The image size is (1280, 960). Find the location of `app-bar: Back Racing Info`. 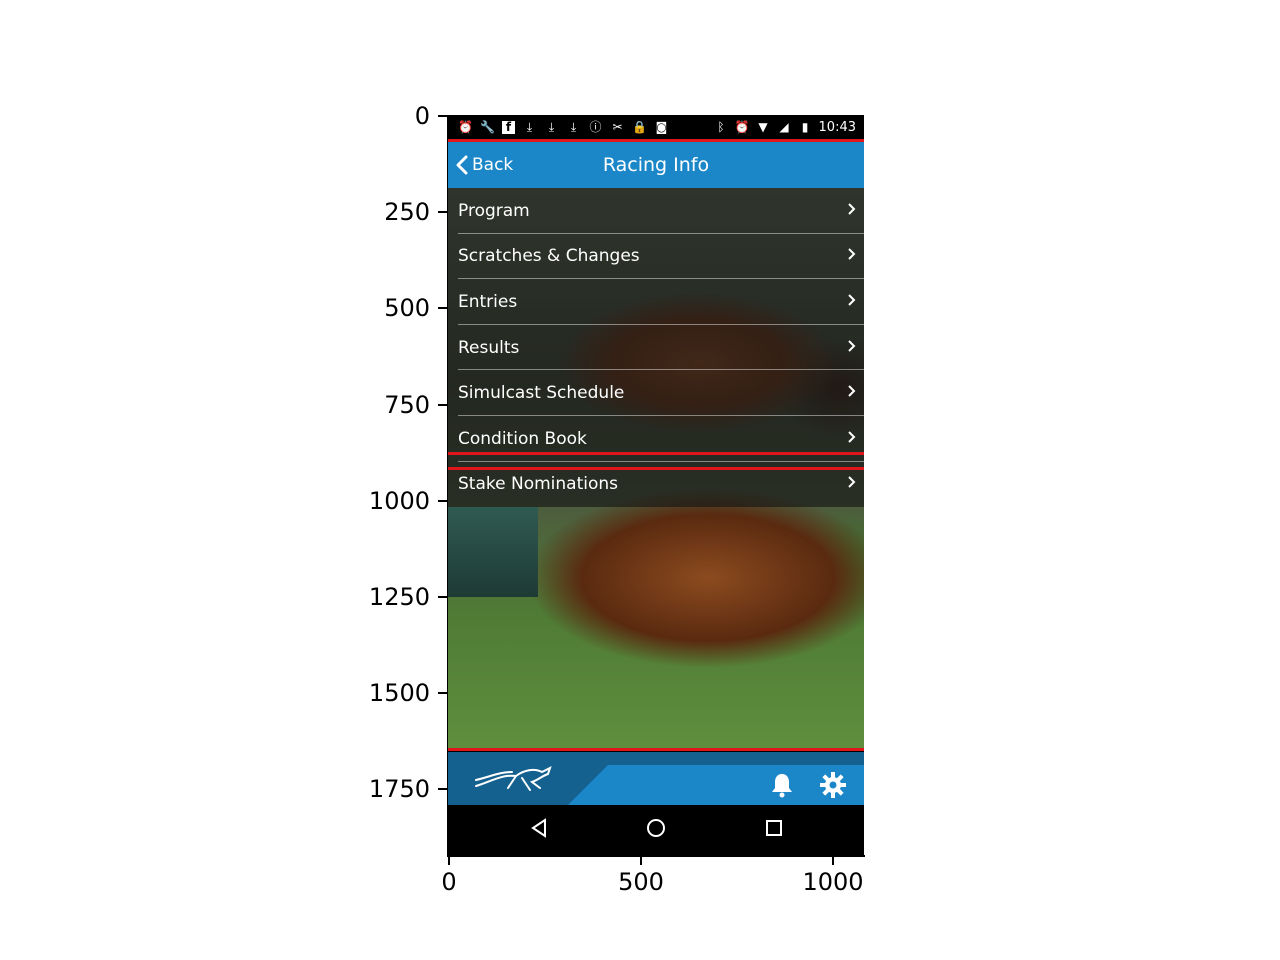

app-bar: Back Racing Info is located at coordinates (656, 165).